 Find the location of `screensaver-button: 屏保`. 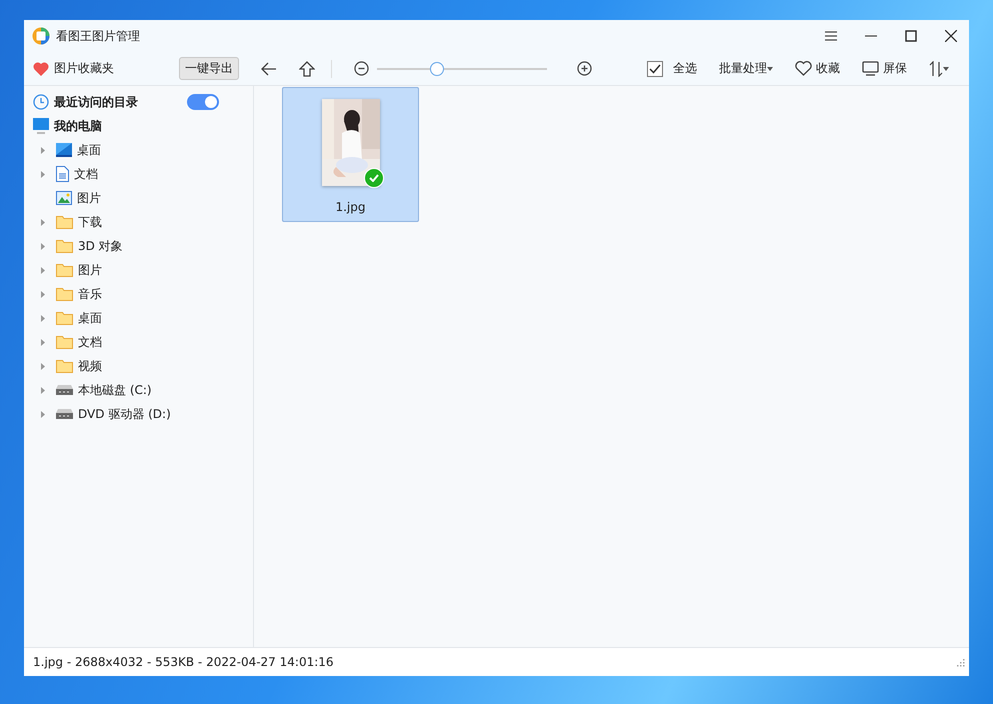

screensaver-button: 屏保 is located at coordinates (895, 68).